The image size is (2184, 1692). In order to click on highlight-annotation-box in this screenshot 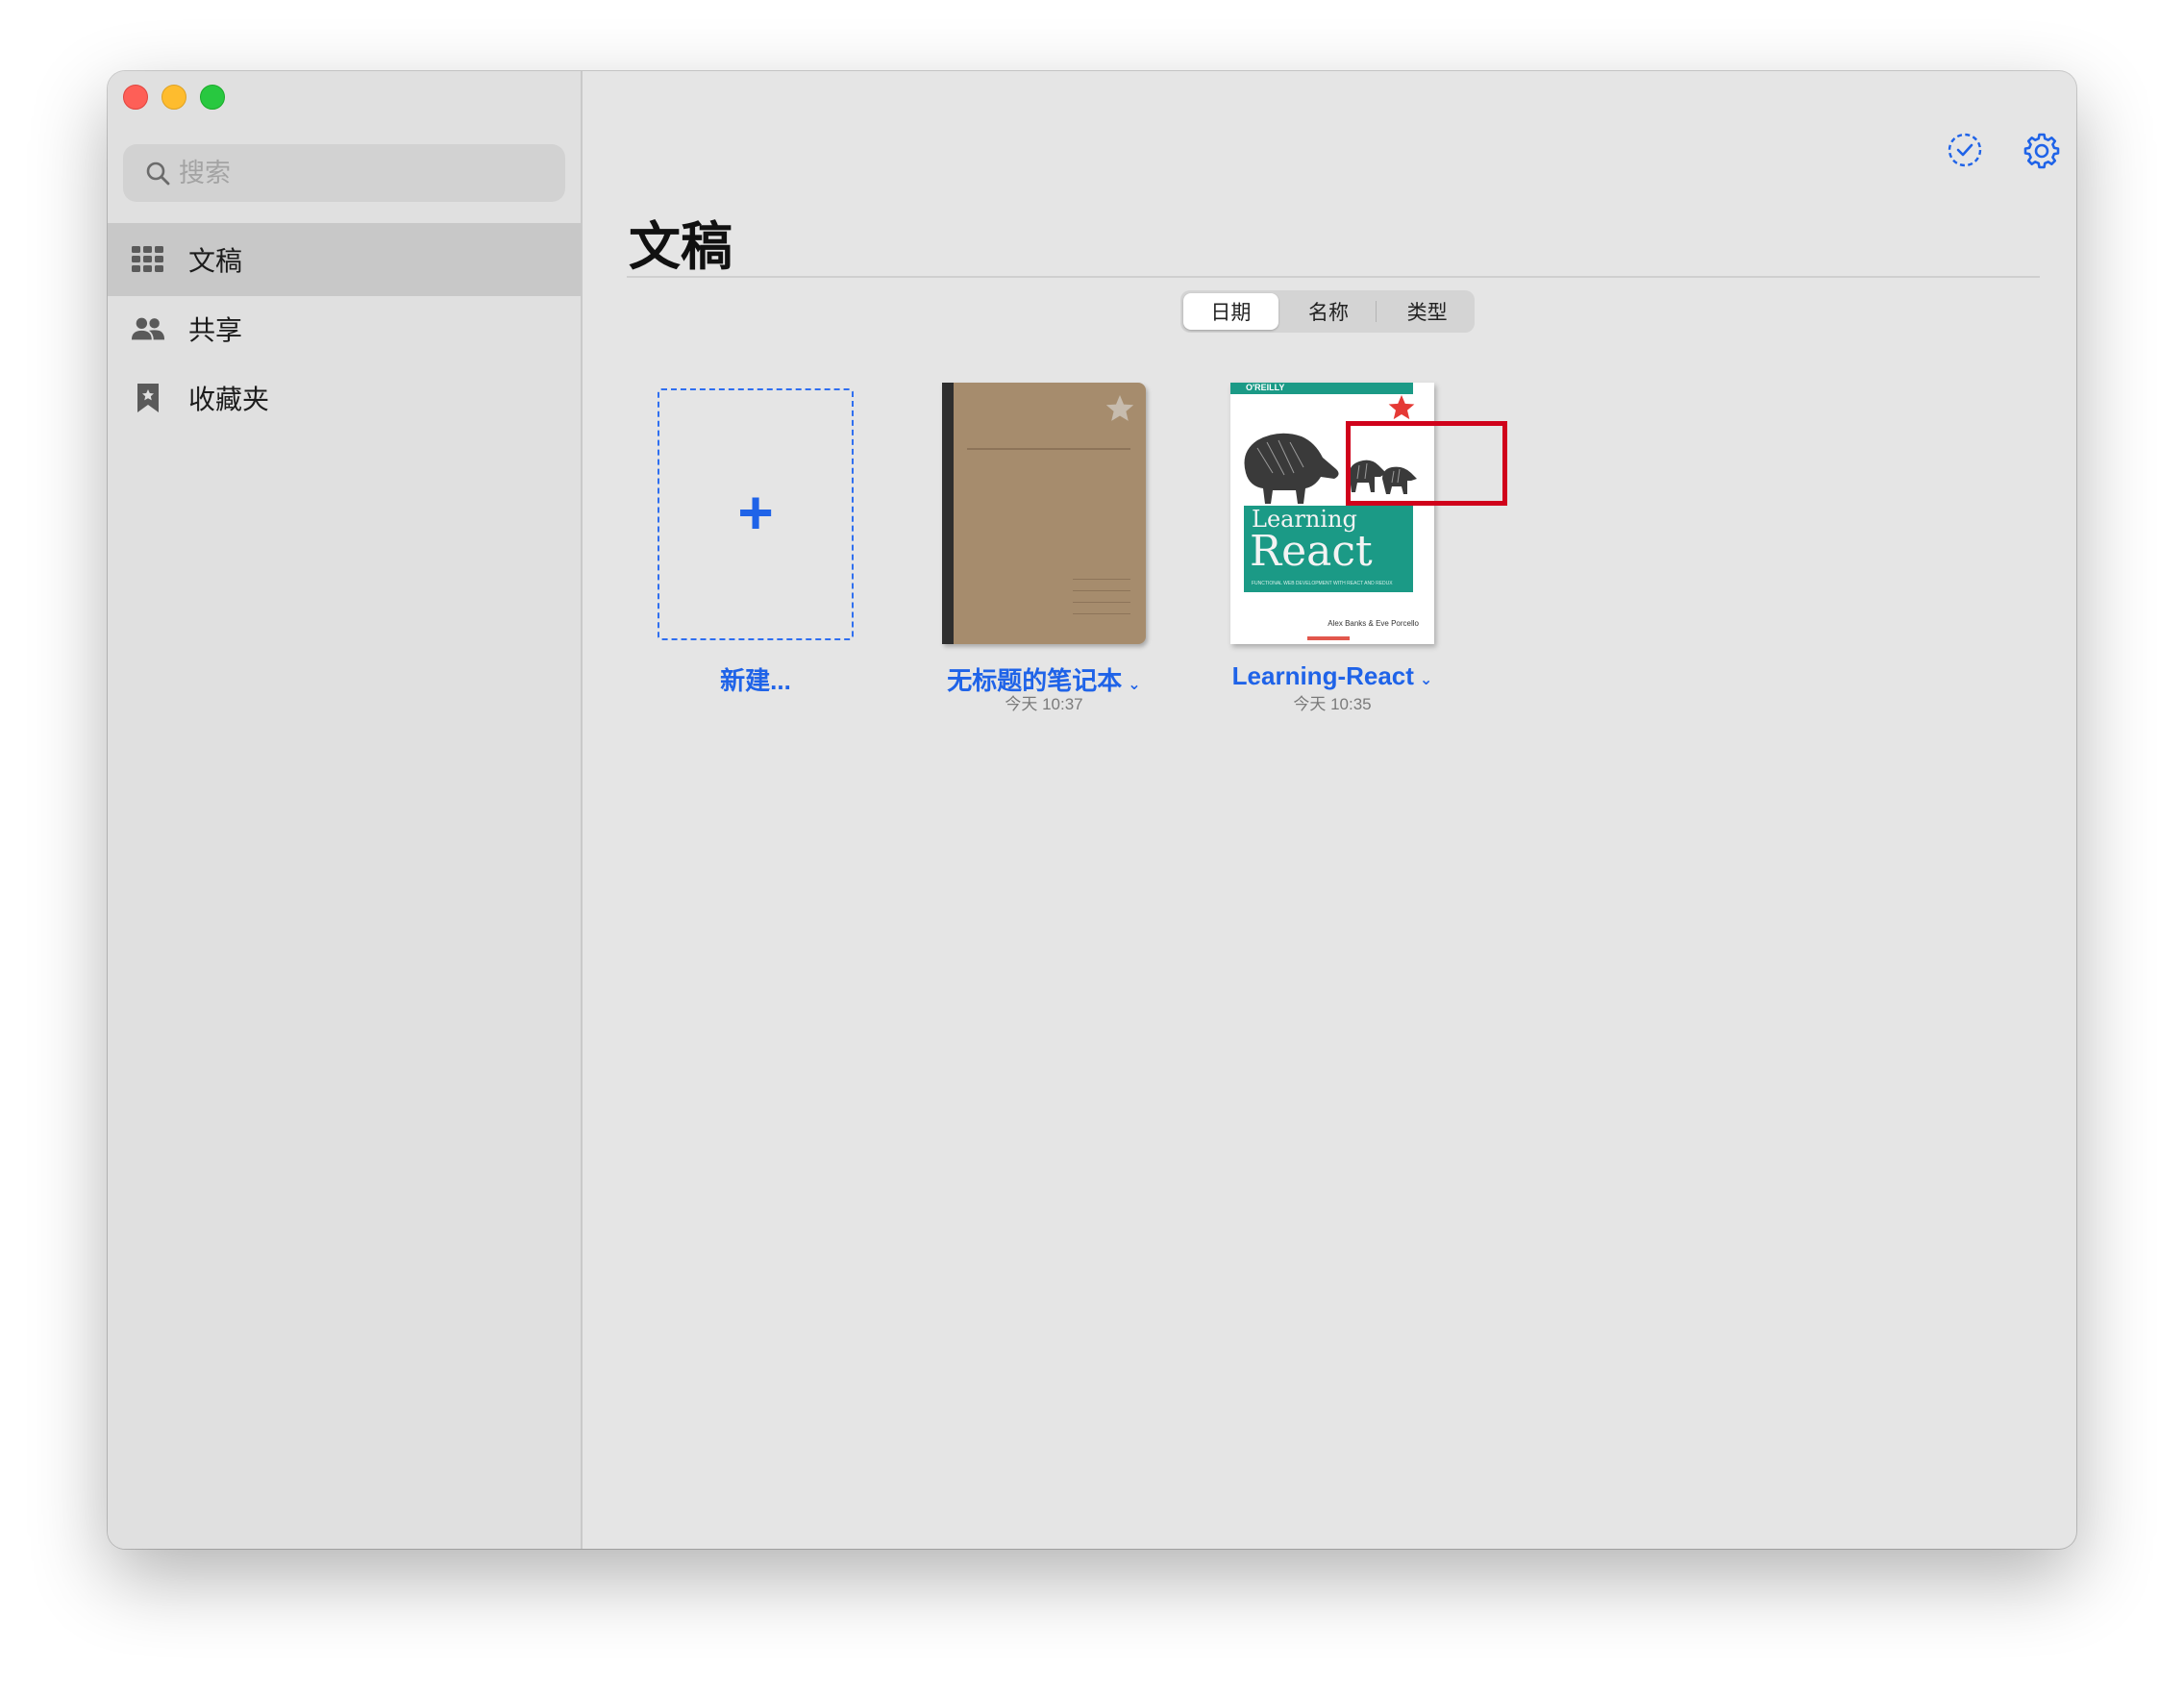, I will do `click(1427, 463)`.